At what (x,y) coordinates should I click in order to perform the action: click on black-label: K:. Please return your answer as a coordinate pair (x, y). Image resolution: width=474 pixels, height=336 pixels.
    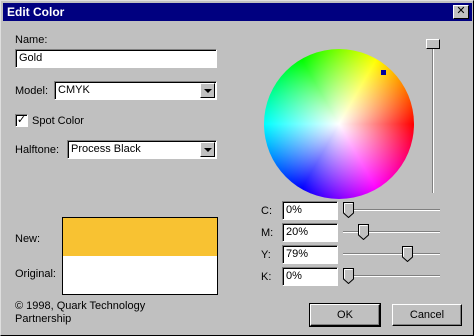
    Looking at the image, I should click on (266, 277).